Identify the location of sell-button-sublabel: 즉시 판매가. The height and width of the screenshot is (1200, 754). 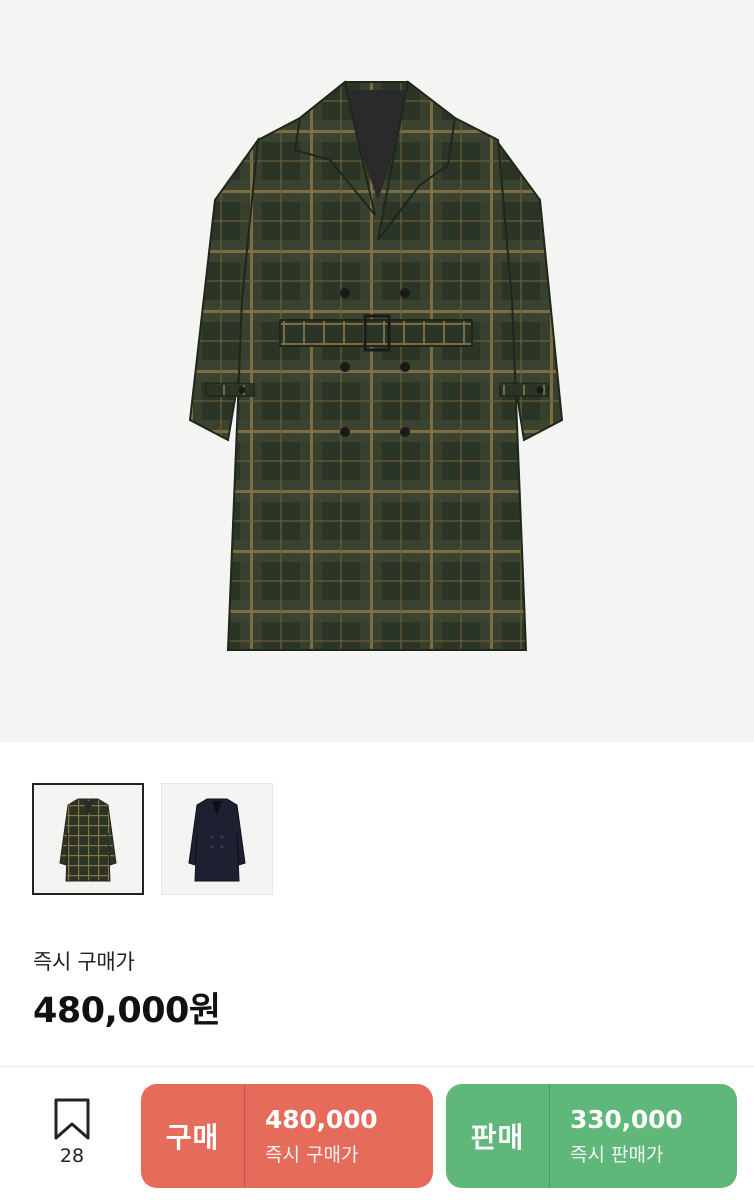
(617, 1155).